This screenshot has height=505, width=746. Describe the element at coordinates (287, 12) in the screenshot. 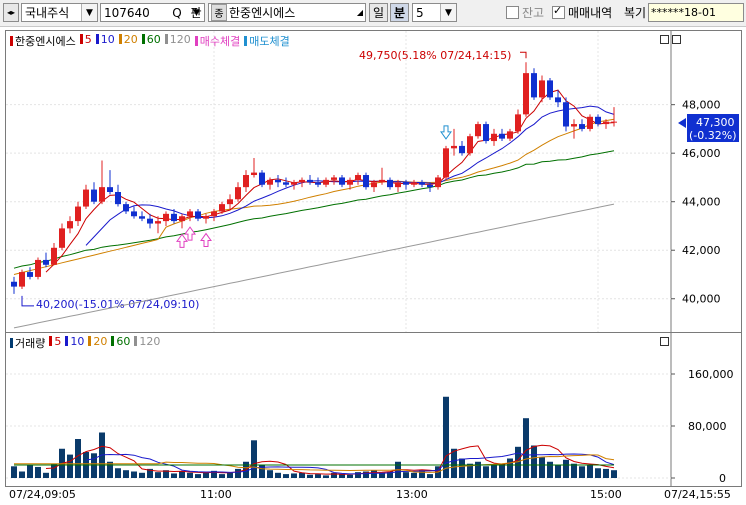

I see `stock-name-field: 종 한중엔시에스 ◢` at that location.